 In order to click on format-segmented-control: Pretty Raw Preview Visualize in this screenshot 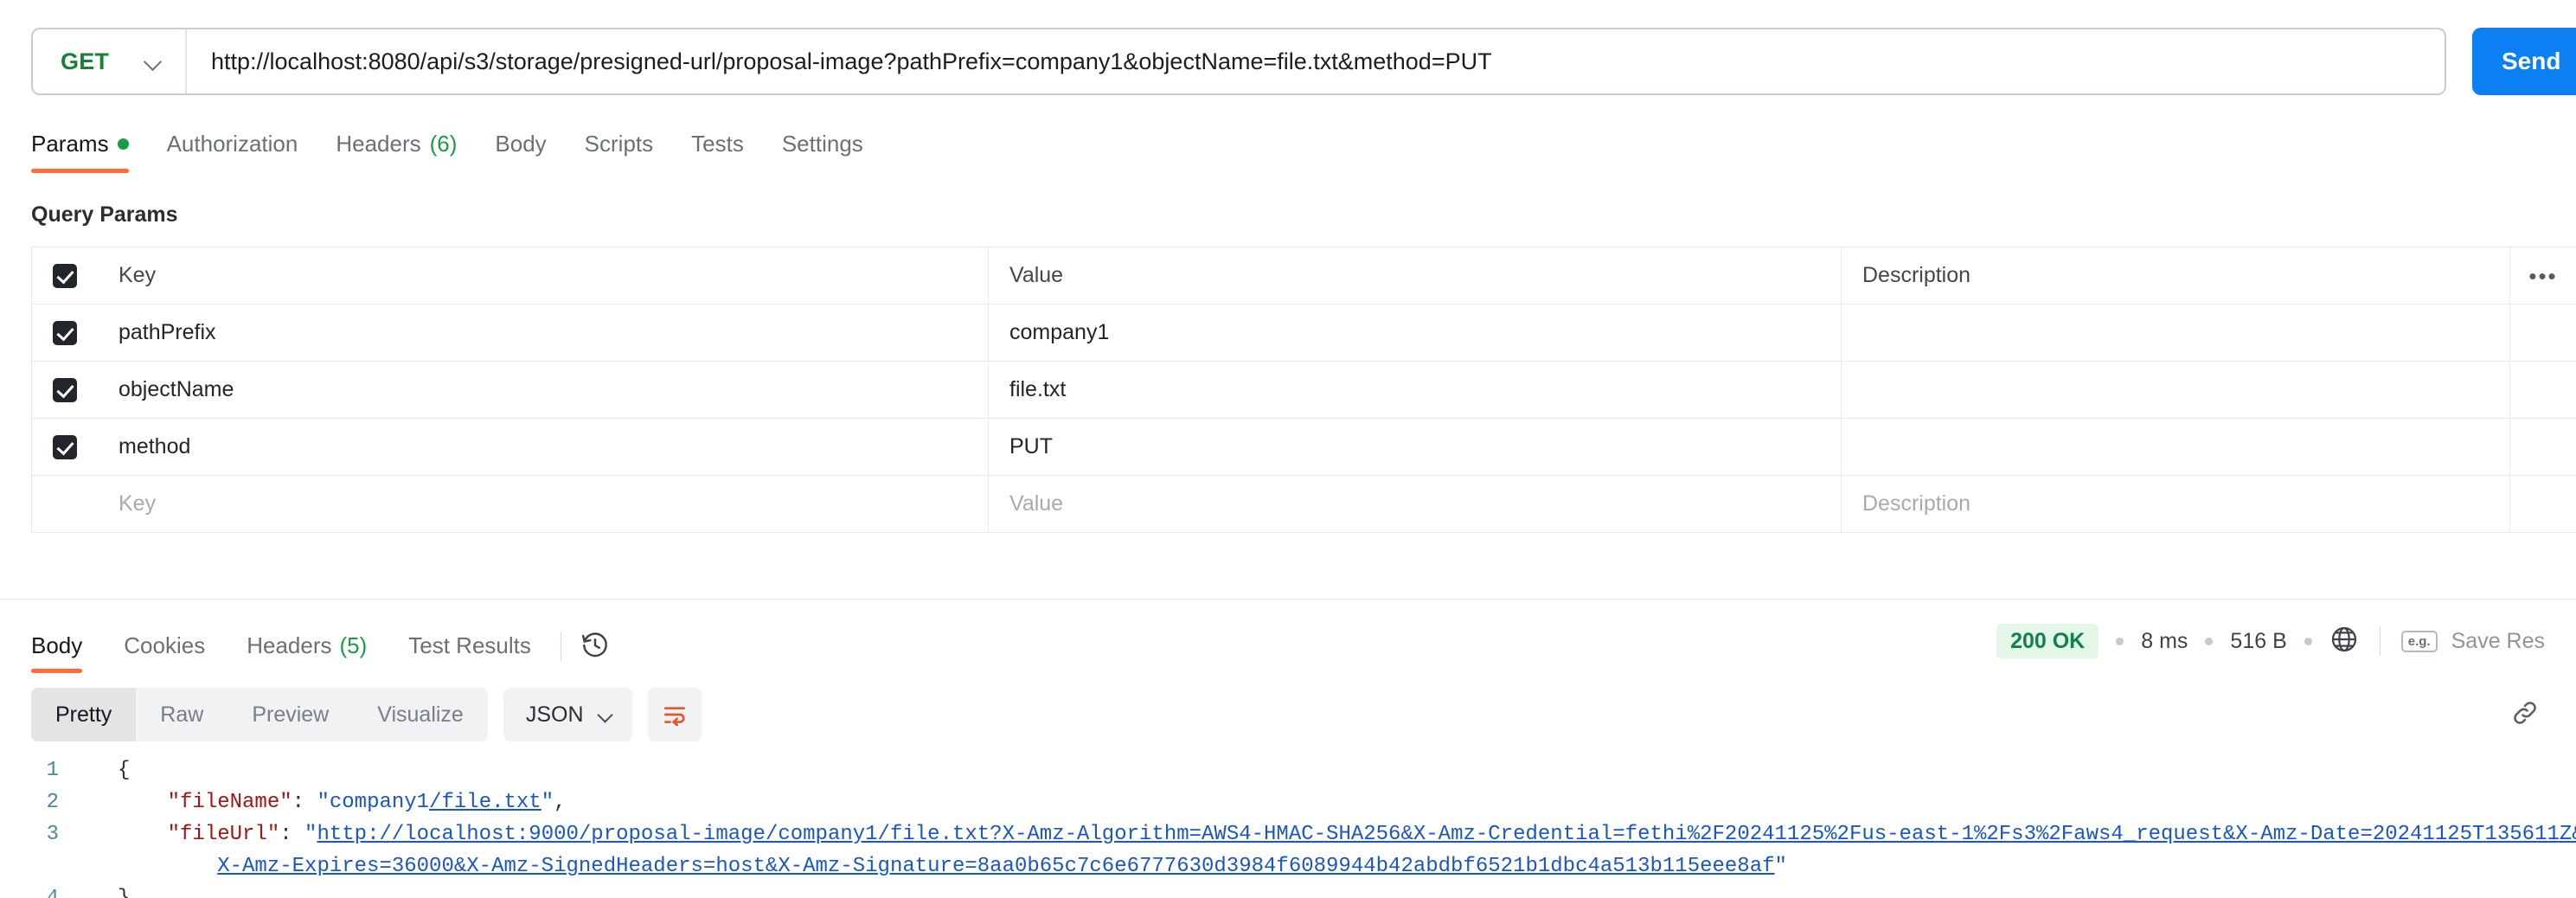, I will do `click(259, 714)`.